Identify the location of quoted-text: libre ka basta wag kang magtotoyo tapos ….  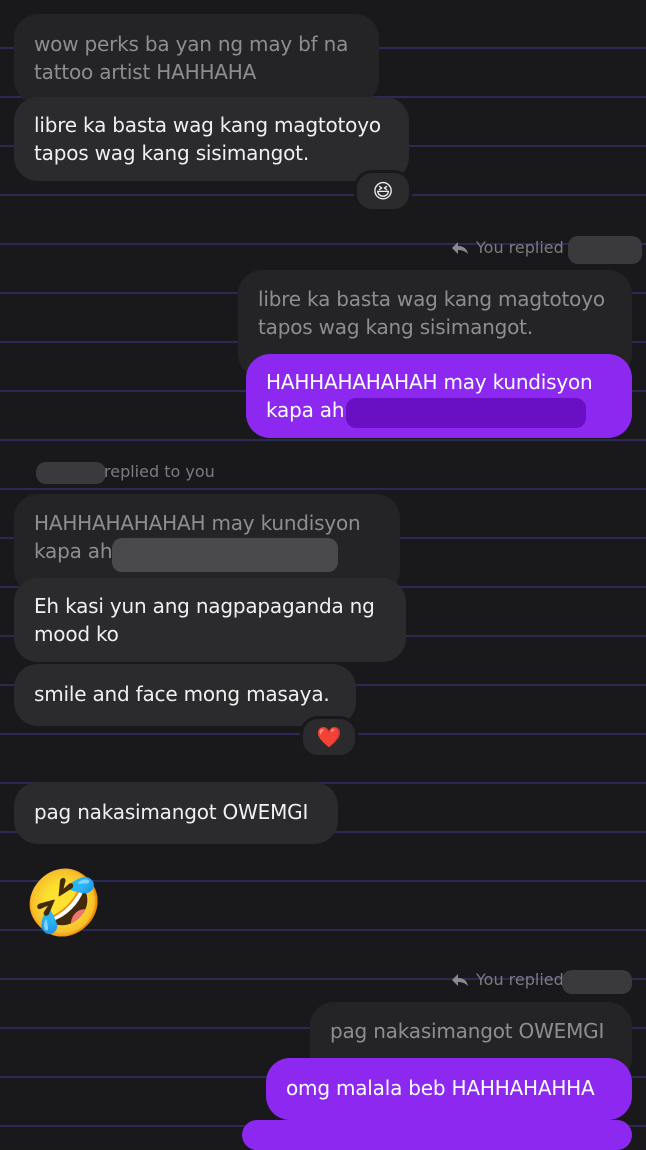
(431, 313).